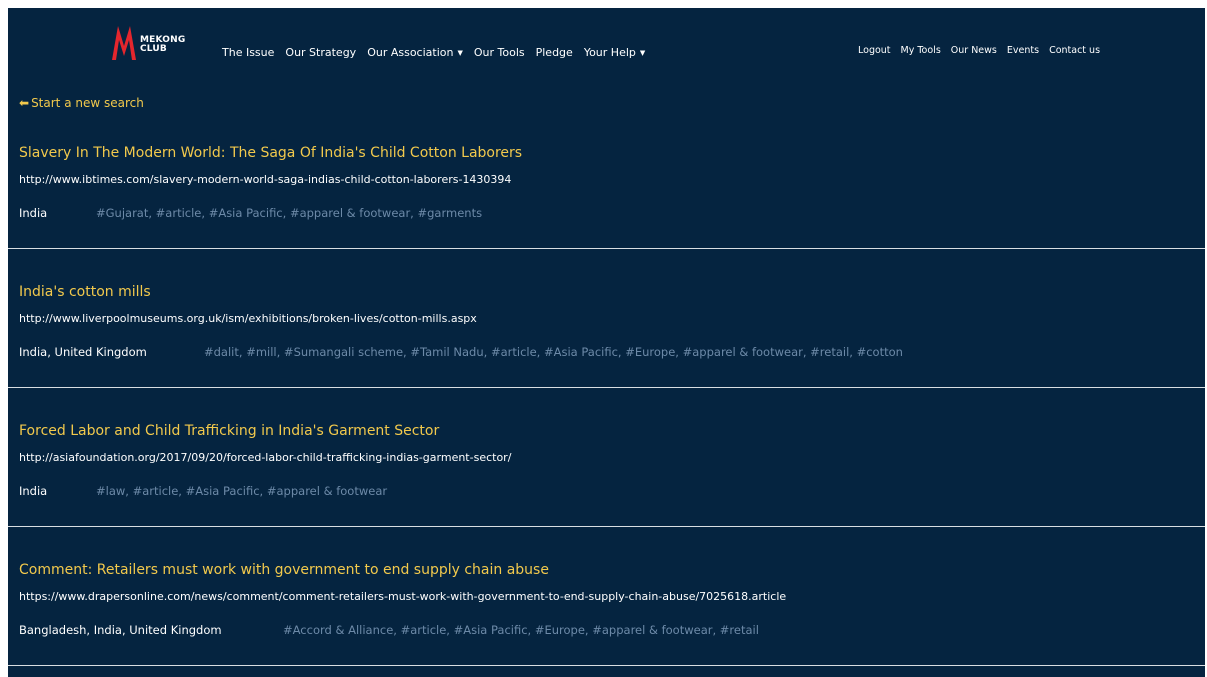  Describe the element at coordinates (87, 103) in the screenshot. I see `start-new-search-label: Start a new search` at that location.